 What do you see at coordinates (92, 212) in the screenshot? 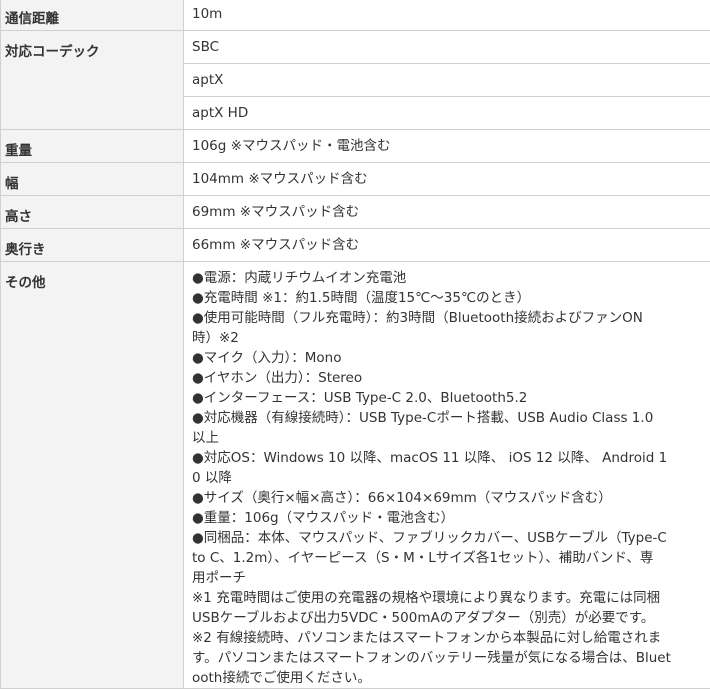
I see `spec-label: 高さ` at bounding box center [92, 212].